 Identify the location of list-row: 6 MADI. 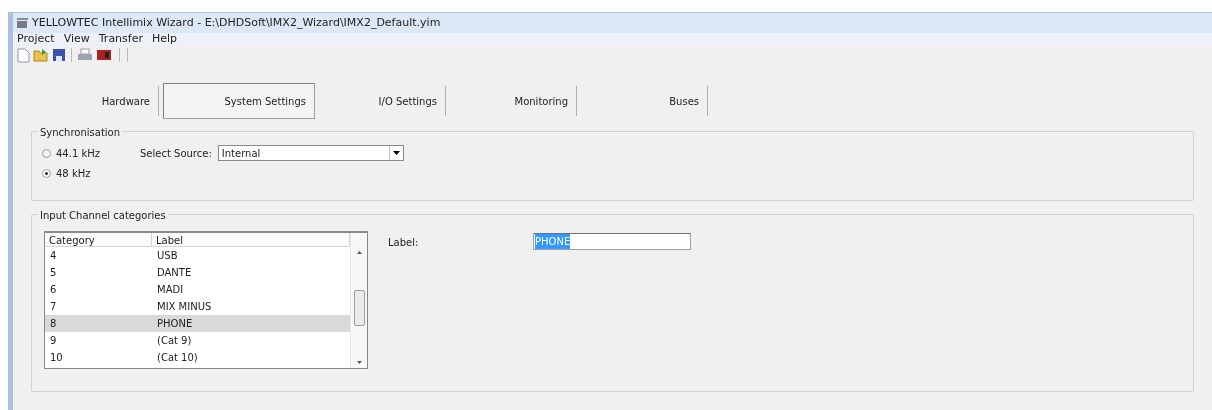
(197, 289).